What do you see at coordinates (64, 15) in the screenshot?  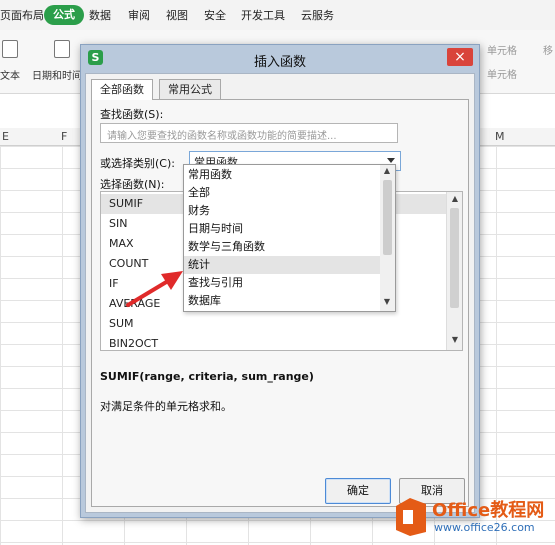 I see `menu-formula: 公式` at bounding box center [64, 15].